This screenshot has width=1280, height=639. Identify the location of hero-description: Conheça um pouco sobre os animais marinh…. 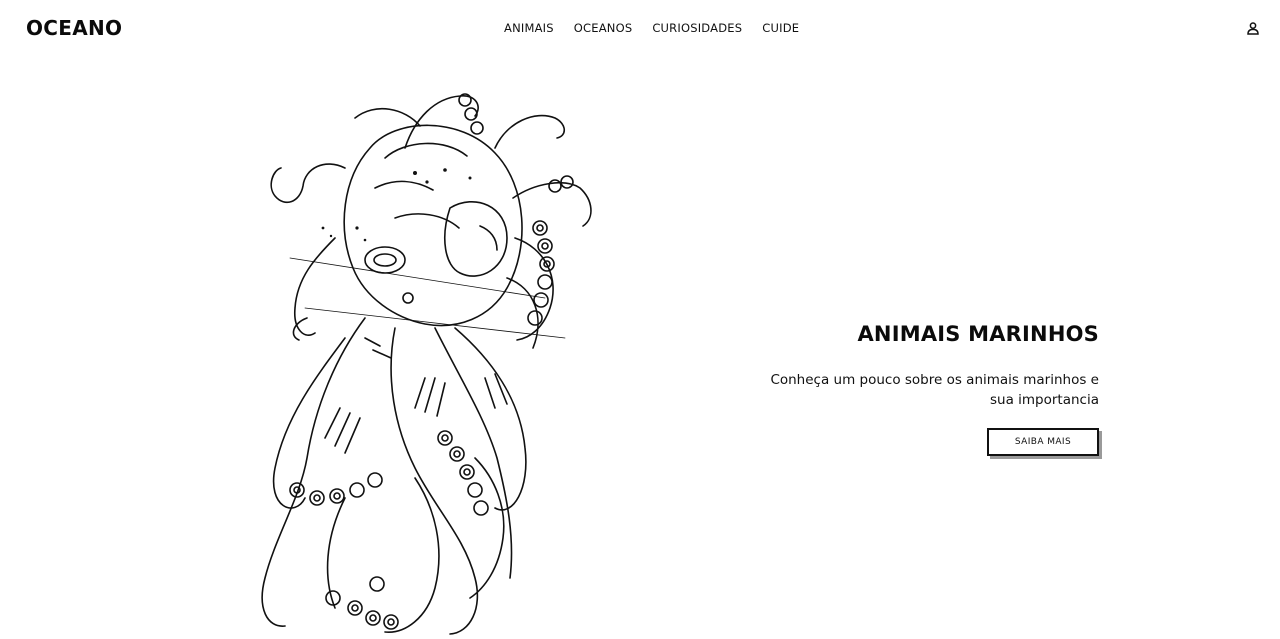
(934, 390).